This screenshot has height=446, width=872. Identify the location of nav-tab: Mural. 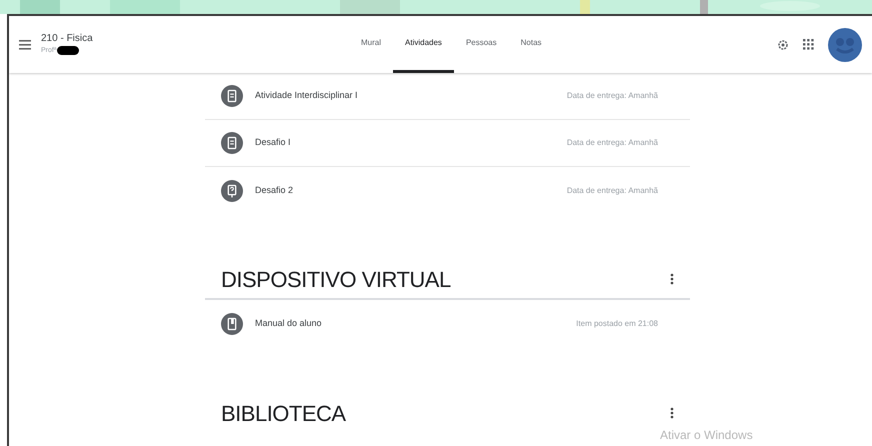
(371, 44).